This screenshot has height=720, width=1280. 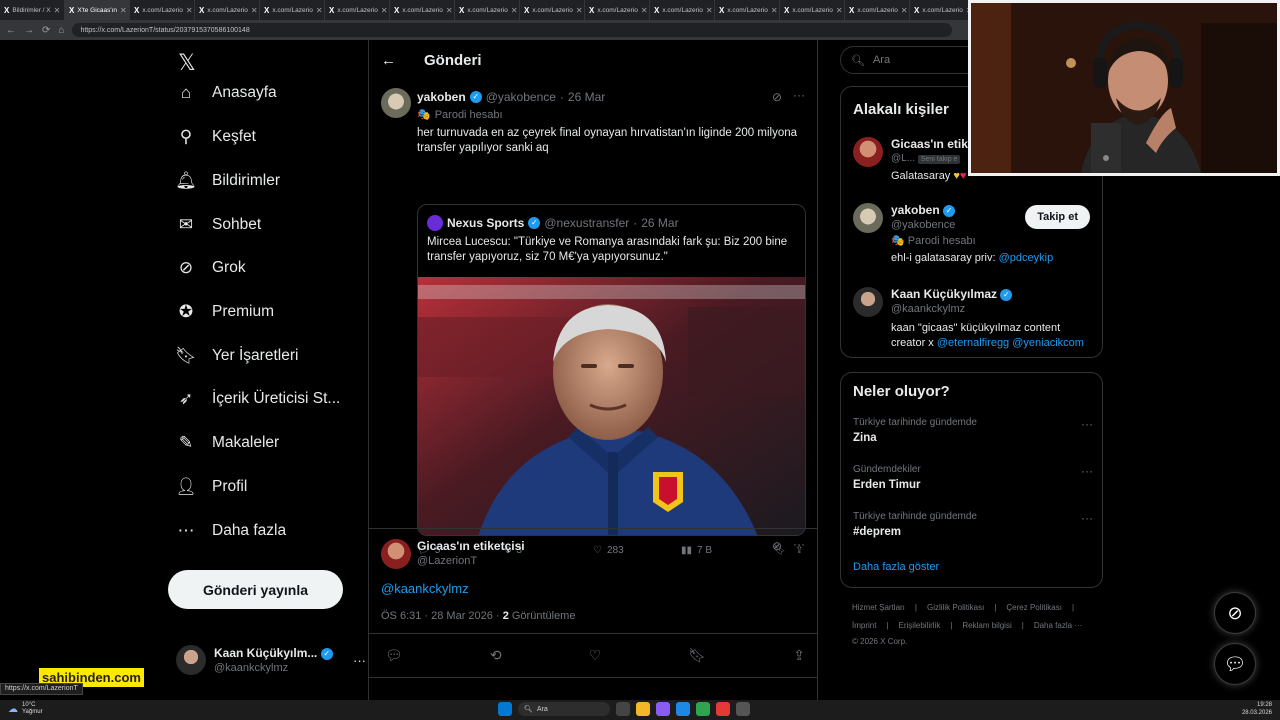 I want to click on nav-item-mail: ✉ Sohbet, so click(x=218, y=225).